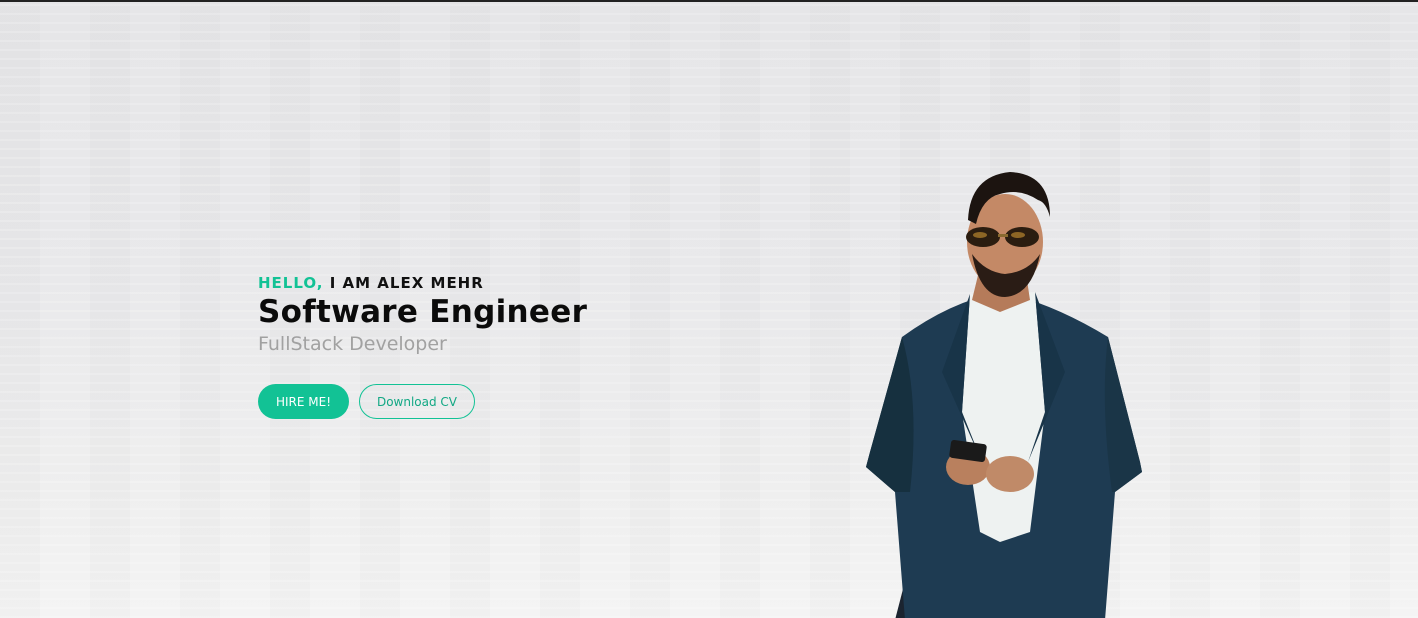 The height and width of the screenshot is (618, 1418). What do you see at coordinates (417, 401) in the screenshot?
I see `download-cv-button: Download CV` at bounding box center [417, 401].